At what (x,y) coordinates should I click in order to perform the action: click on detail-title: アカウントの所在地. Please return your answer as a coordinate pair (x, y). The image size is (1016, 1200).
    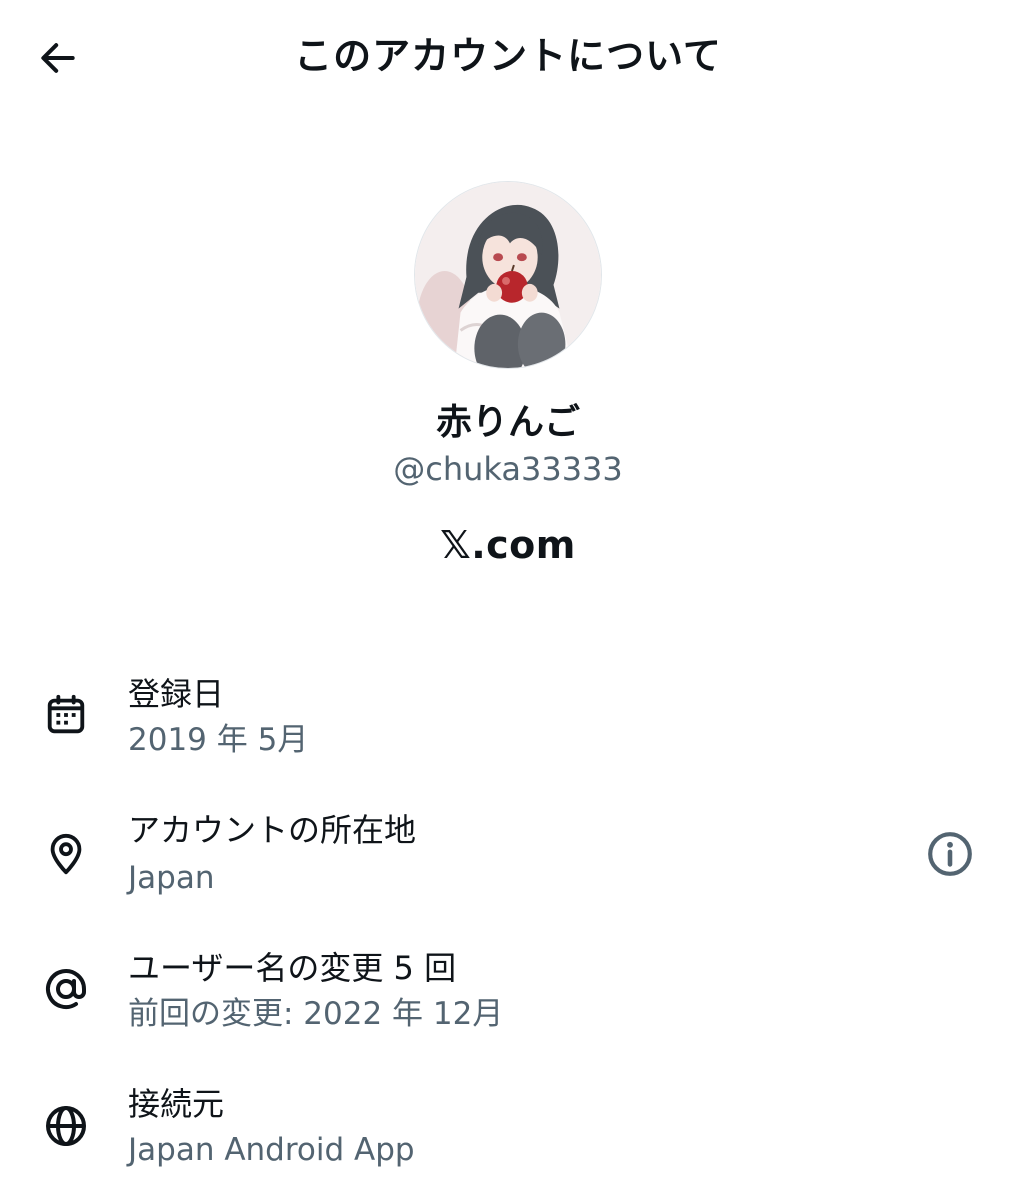
    Looking at the image, I should click on (272, 830).